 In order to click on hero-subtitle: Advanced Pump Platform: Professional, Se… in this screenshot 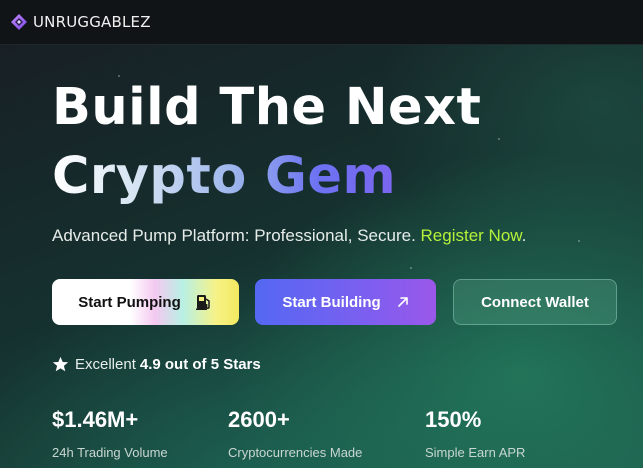, I will do `click(289, 236)`.